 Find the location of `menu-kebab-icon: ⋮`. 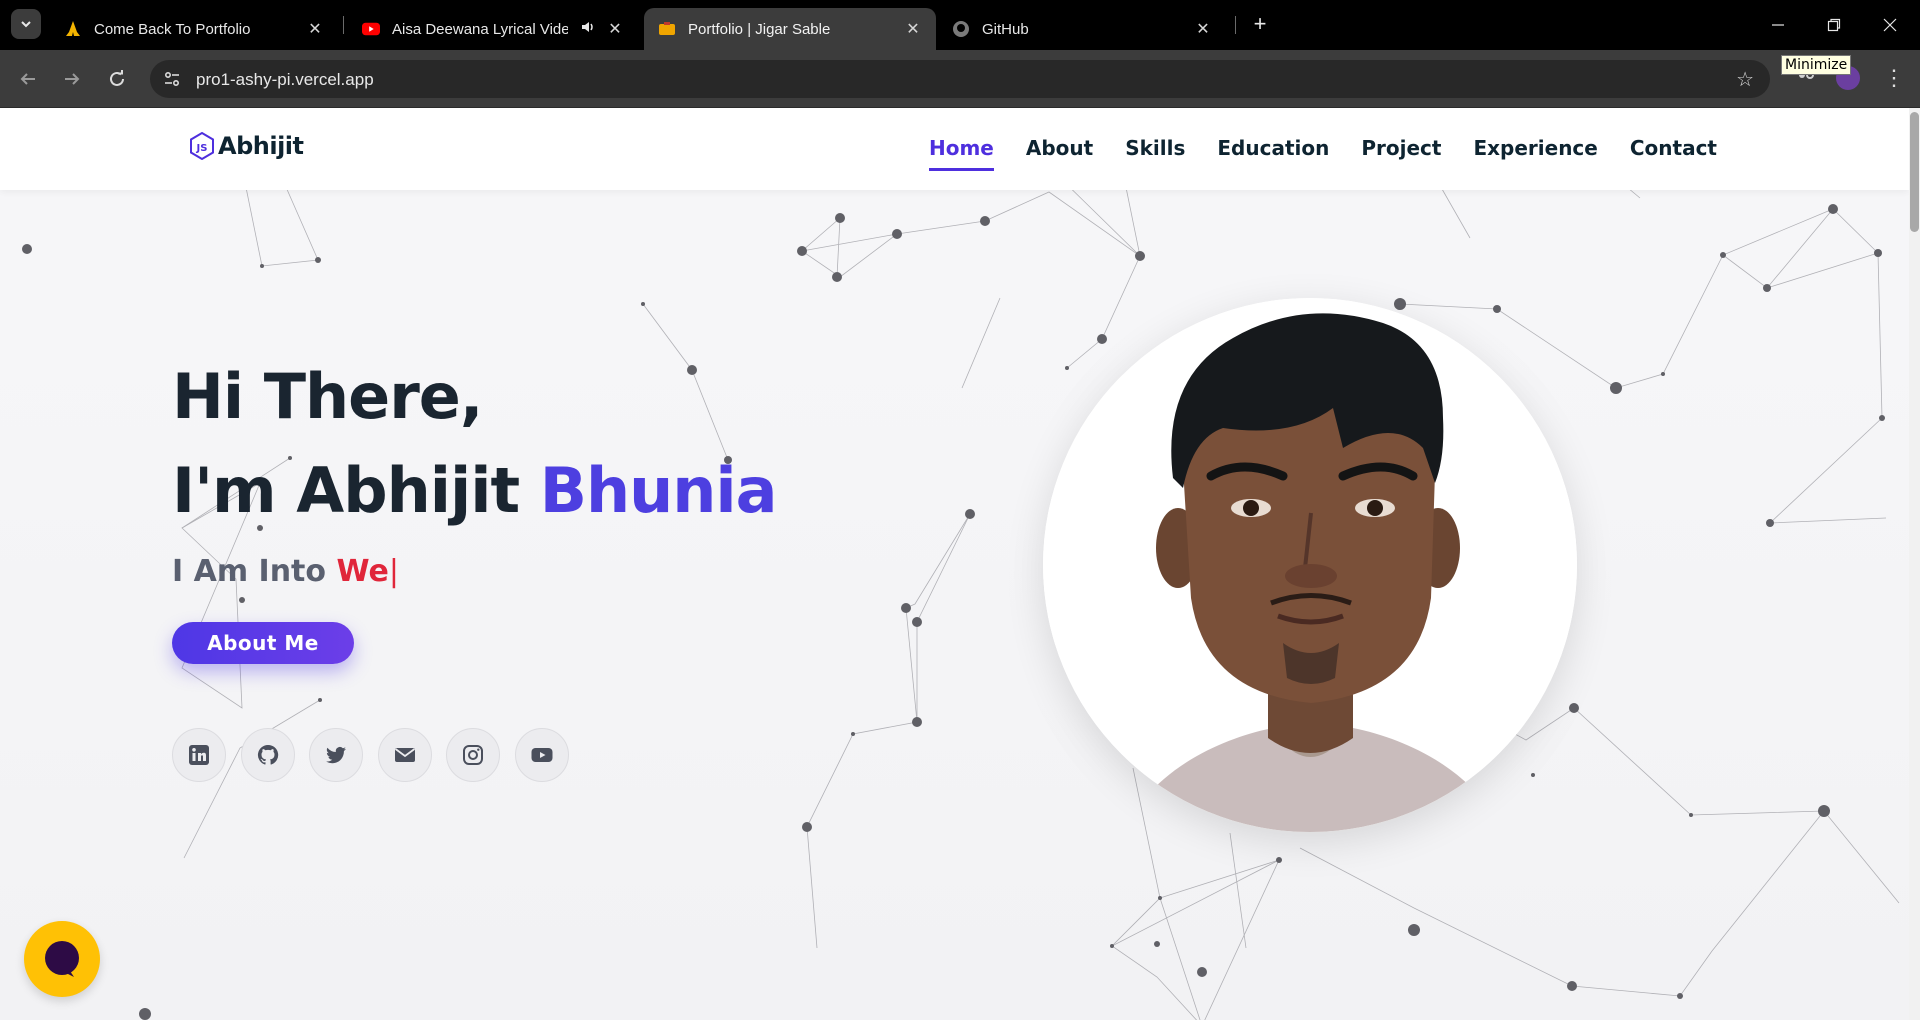

menu-kebab-icon: ⋮ is located at coordinates (1894, 78).